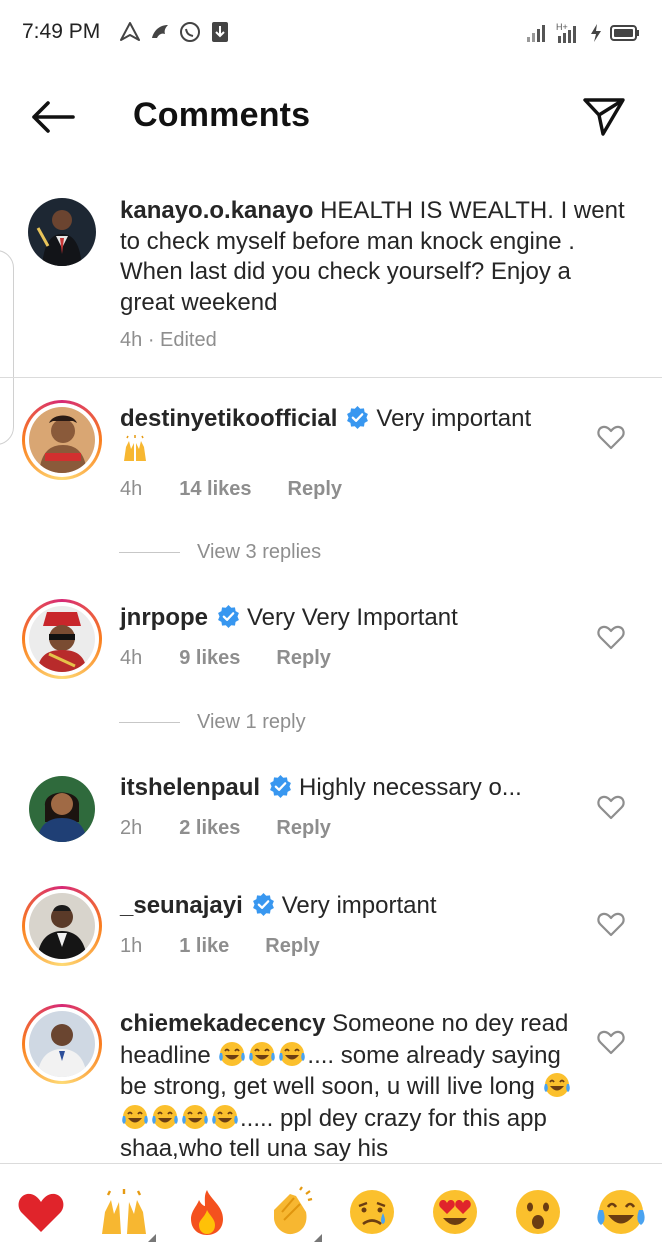 The width and height of the screenshot is (662, 1250). Describe the element at coordinates (181, 905) in the screenshot. I see `comment-username: _seunajayi` at that location.